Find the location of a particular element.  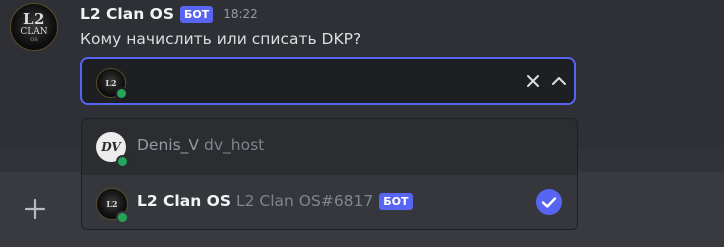

author-avatar: L2 CLAN OS is located at coordinates (34, 27).